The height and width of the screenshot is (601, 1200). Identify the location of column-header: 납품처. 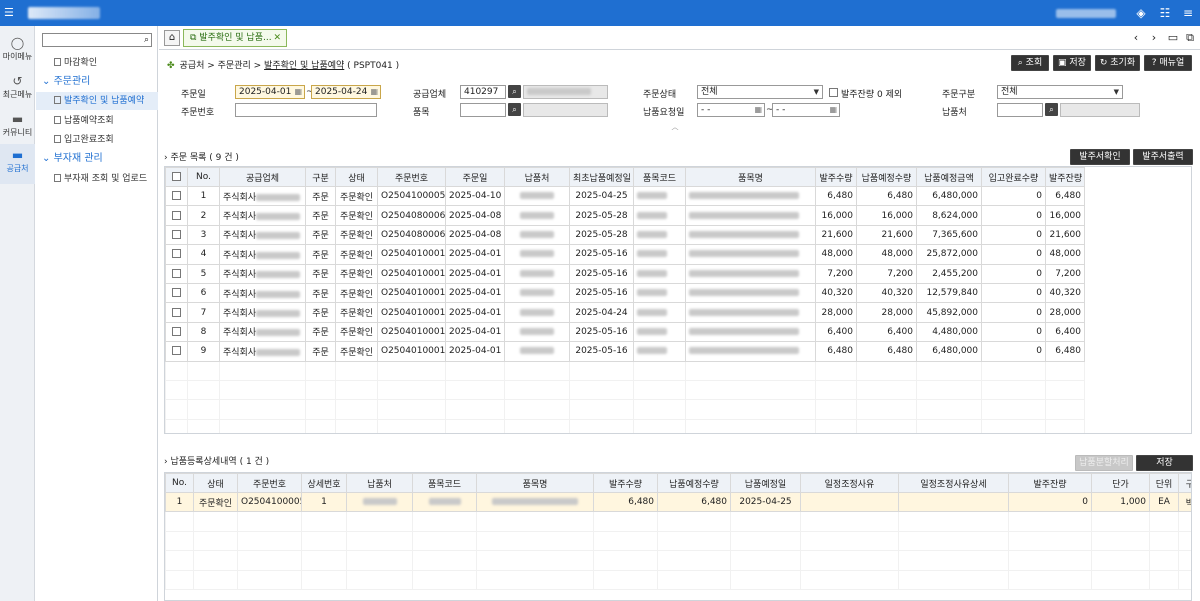
(537, 177).